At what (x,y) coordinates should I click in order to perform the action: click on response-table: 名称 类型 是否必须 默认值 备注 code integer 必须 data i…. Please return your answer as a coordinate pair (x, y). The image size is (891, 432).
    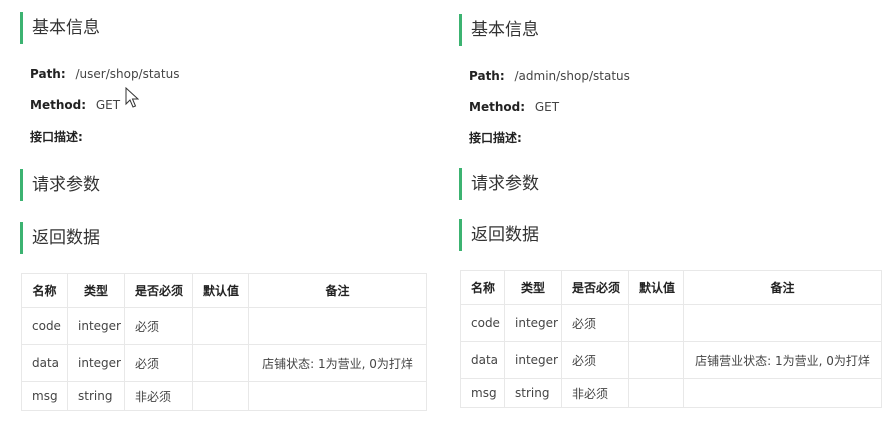
    Looking at the image, I should click on (224, 342).